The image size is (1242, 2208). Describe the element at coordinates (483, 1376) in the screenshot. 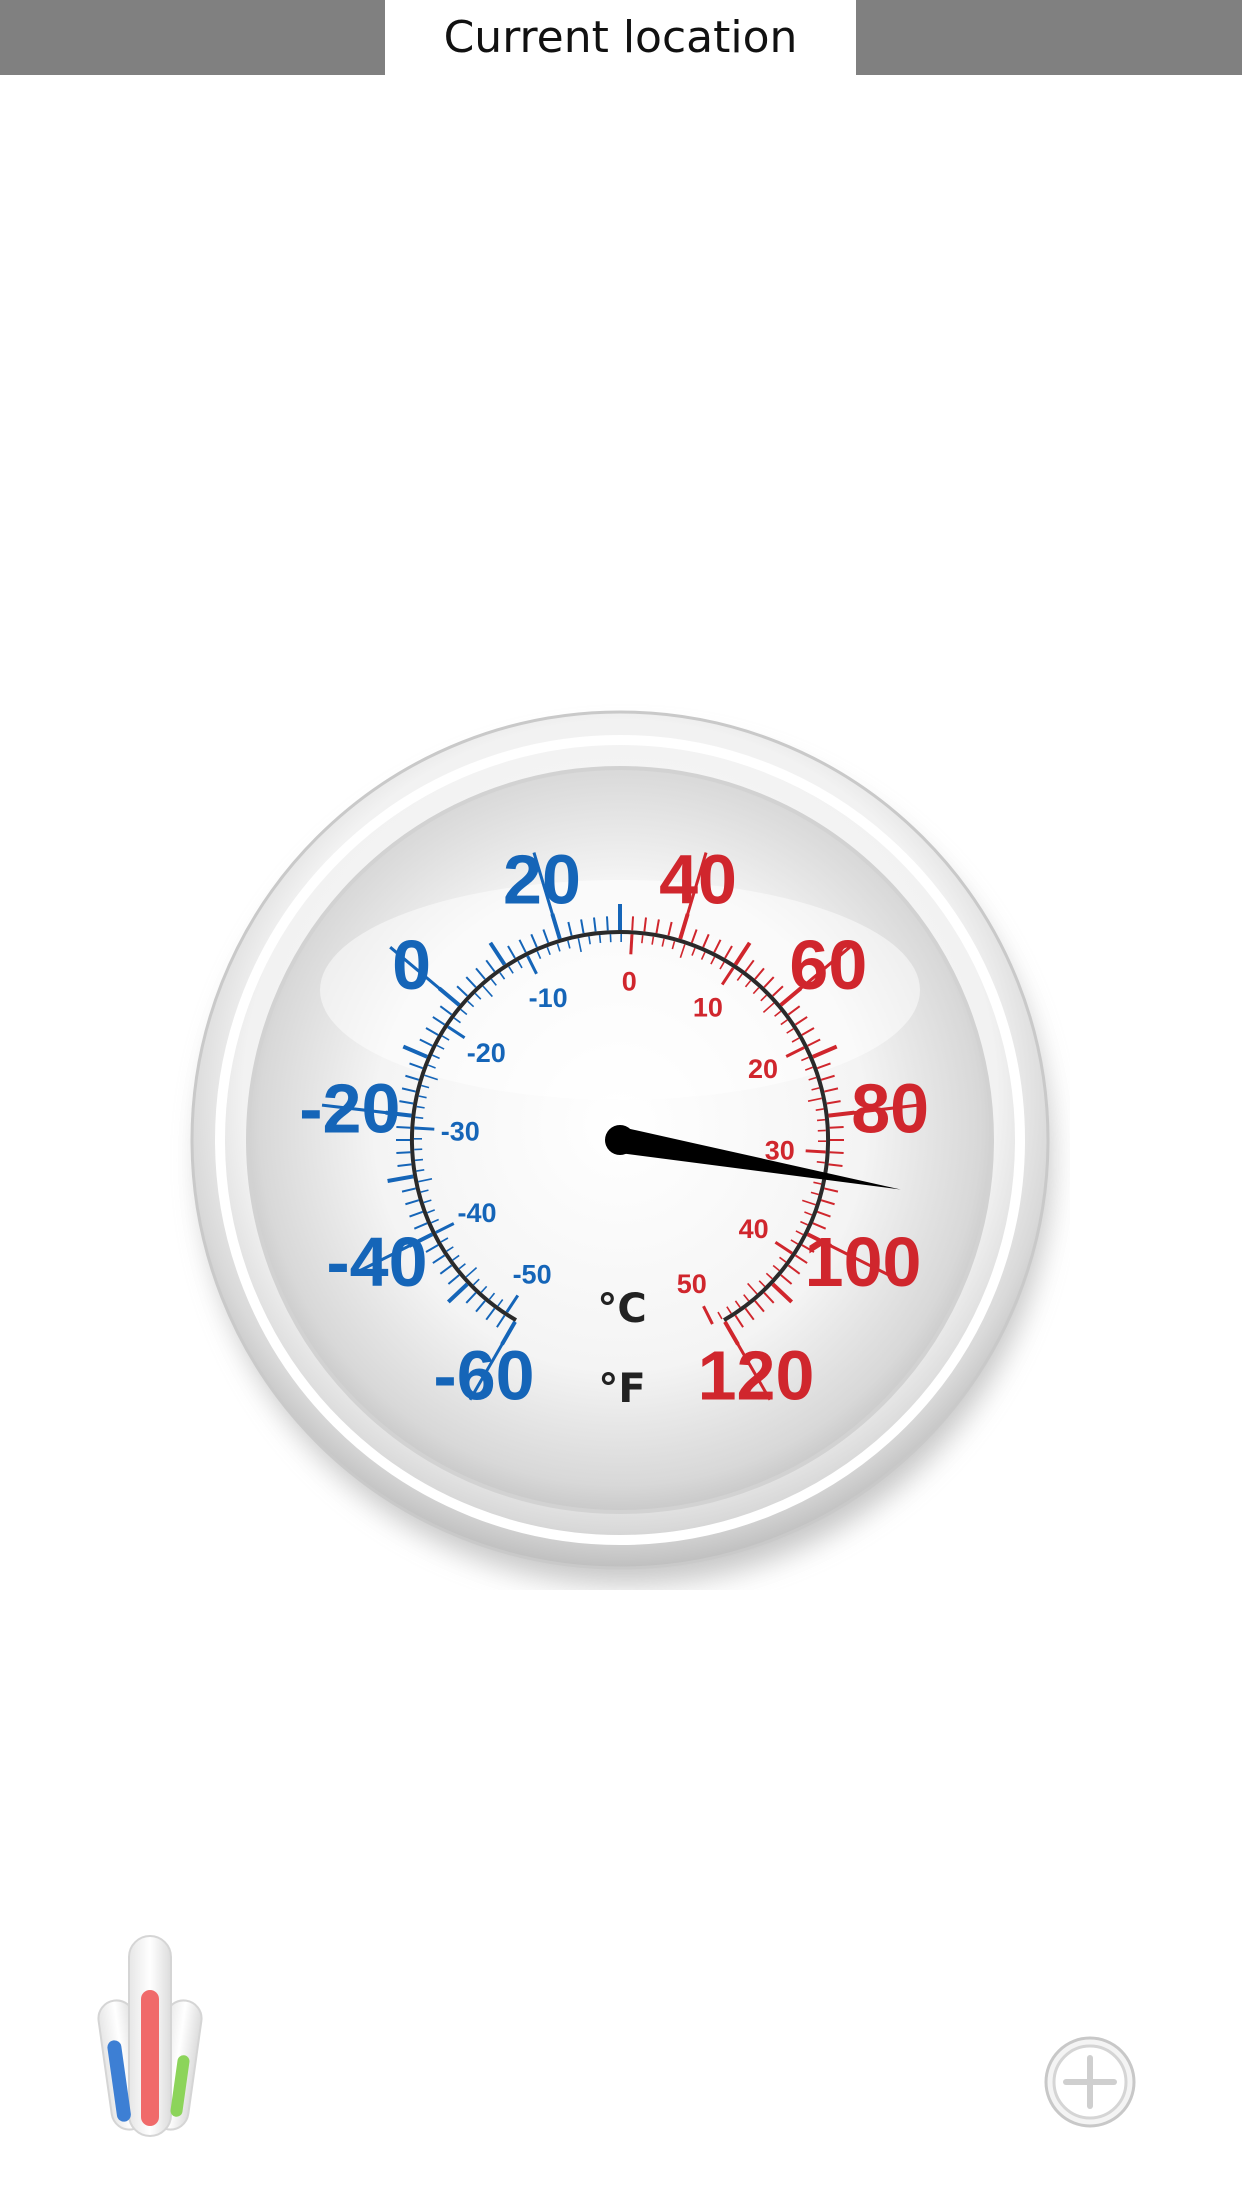

I see `fahrenheit-label: -60` at that location.